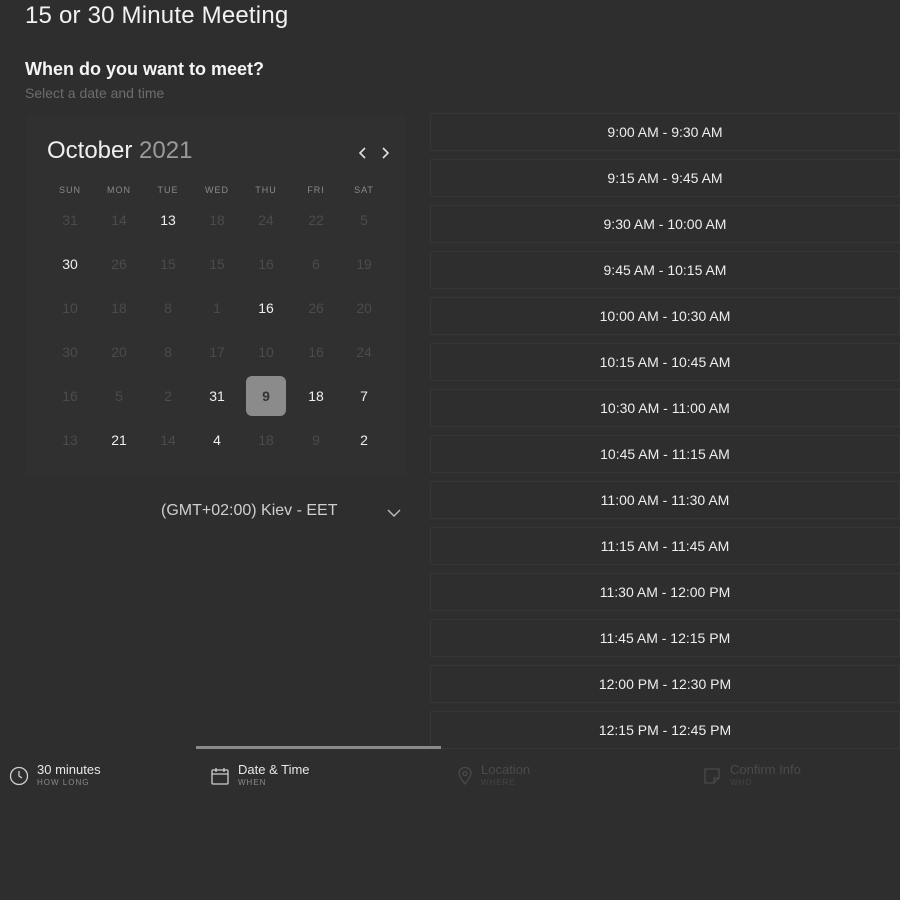 Image resolution: width=900 pixels, height=900 pixels. What do you see at coordinates (316, 440) in the screenshot?
I see `calendar-day: 9` at bounding box center [316, 440].